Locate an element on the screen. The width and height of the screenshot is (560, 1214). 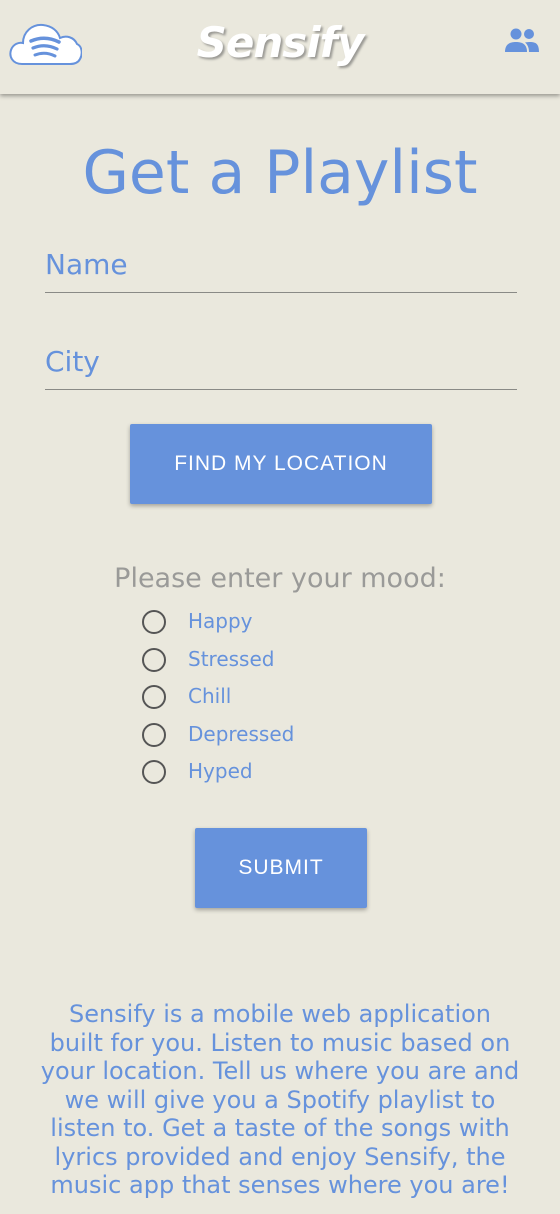
name-placeholder: Name is located at coordinates (86, 264).